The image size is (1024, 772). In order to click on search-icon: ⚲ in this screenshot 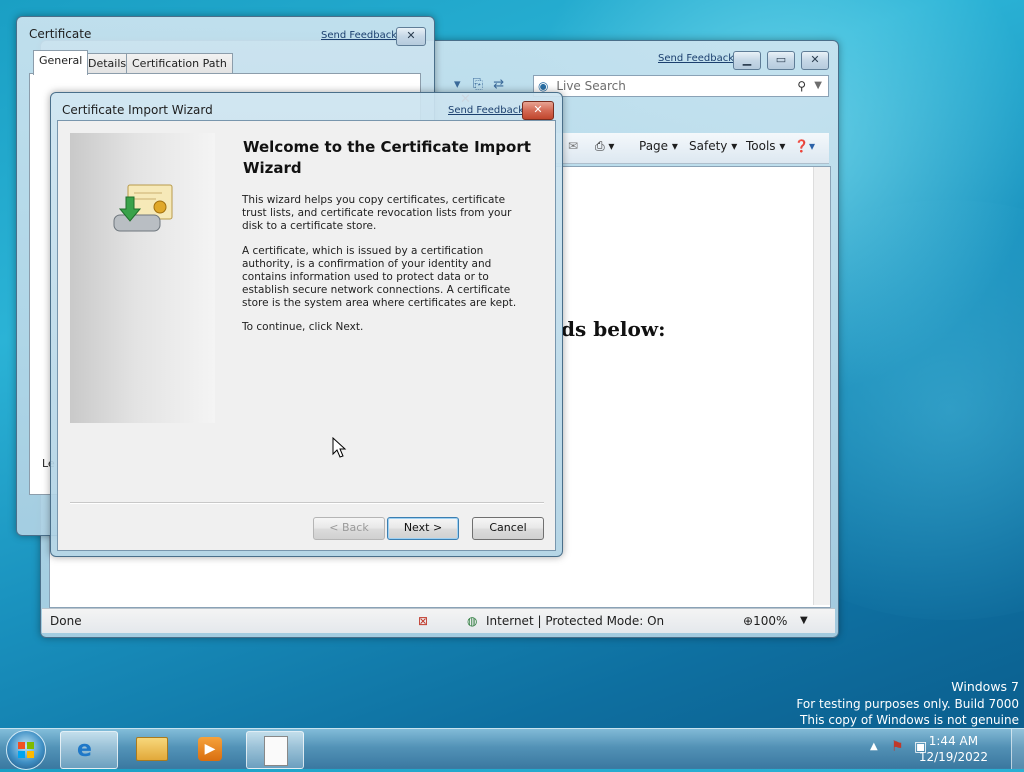, I will do `click(801, 86)`.